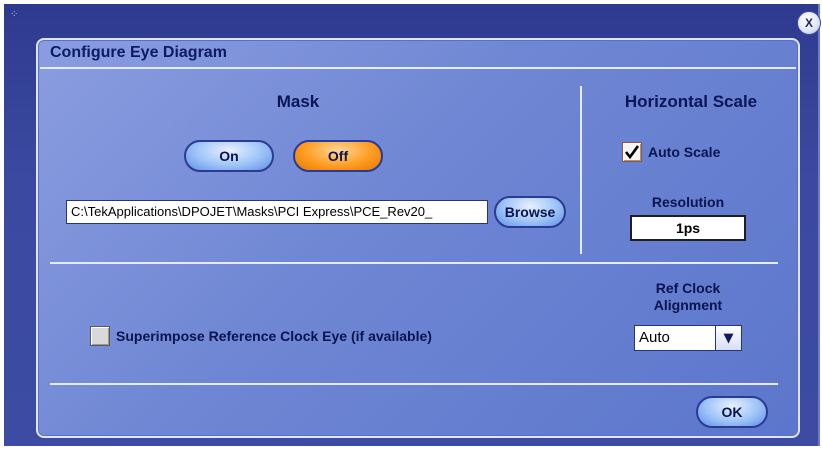 The image size is (822, 470). I want to click on ref-clock-alignment-label-line2: Alignment, so click(688, 305).